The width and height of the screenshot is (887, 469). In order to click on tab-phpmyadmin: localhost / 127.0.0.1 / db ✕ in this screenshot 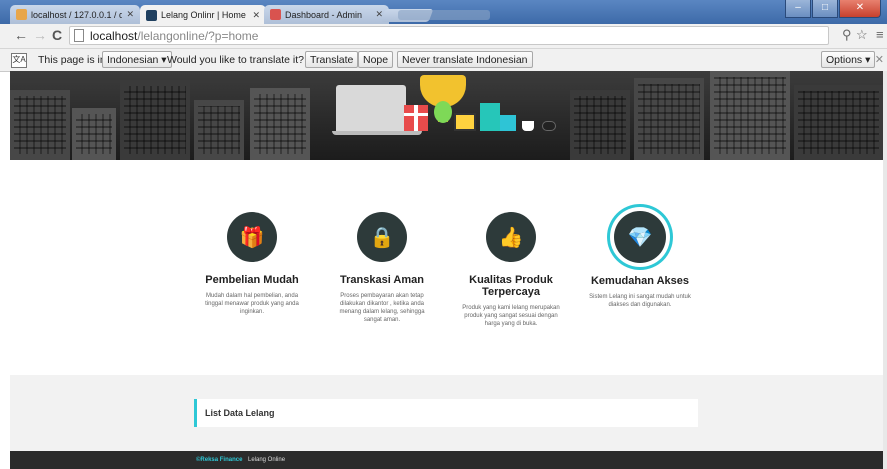, I will do `click(75, 14)`.